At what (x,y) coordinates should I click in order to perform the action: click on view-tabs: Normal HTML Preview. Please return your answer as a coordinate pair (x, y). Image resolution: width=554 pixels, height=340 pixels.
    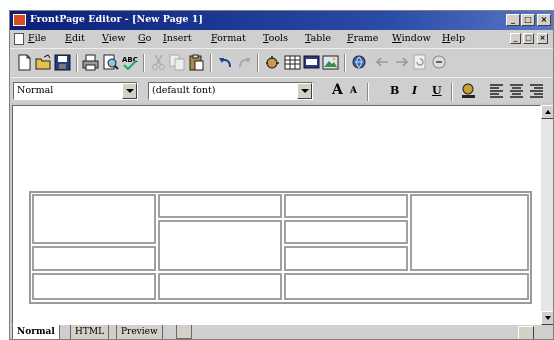
    Looking at the image, I should click on (281, 332).